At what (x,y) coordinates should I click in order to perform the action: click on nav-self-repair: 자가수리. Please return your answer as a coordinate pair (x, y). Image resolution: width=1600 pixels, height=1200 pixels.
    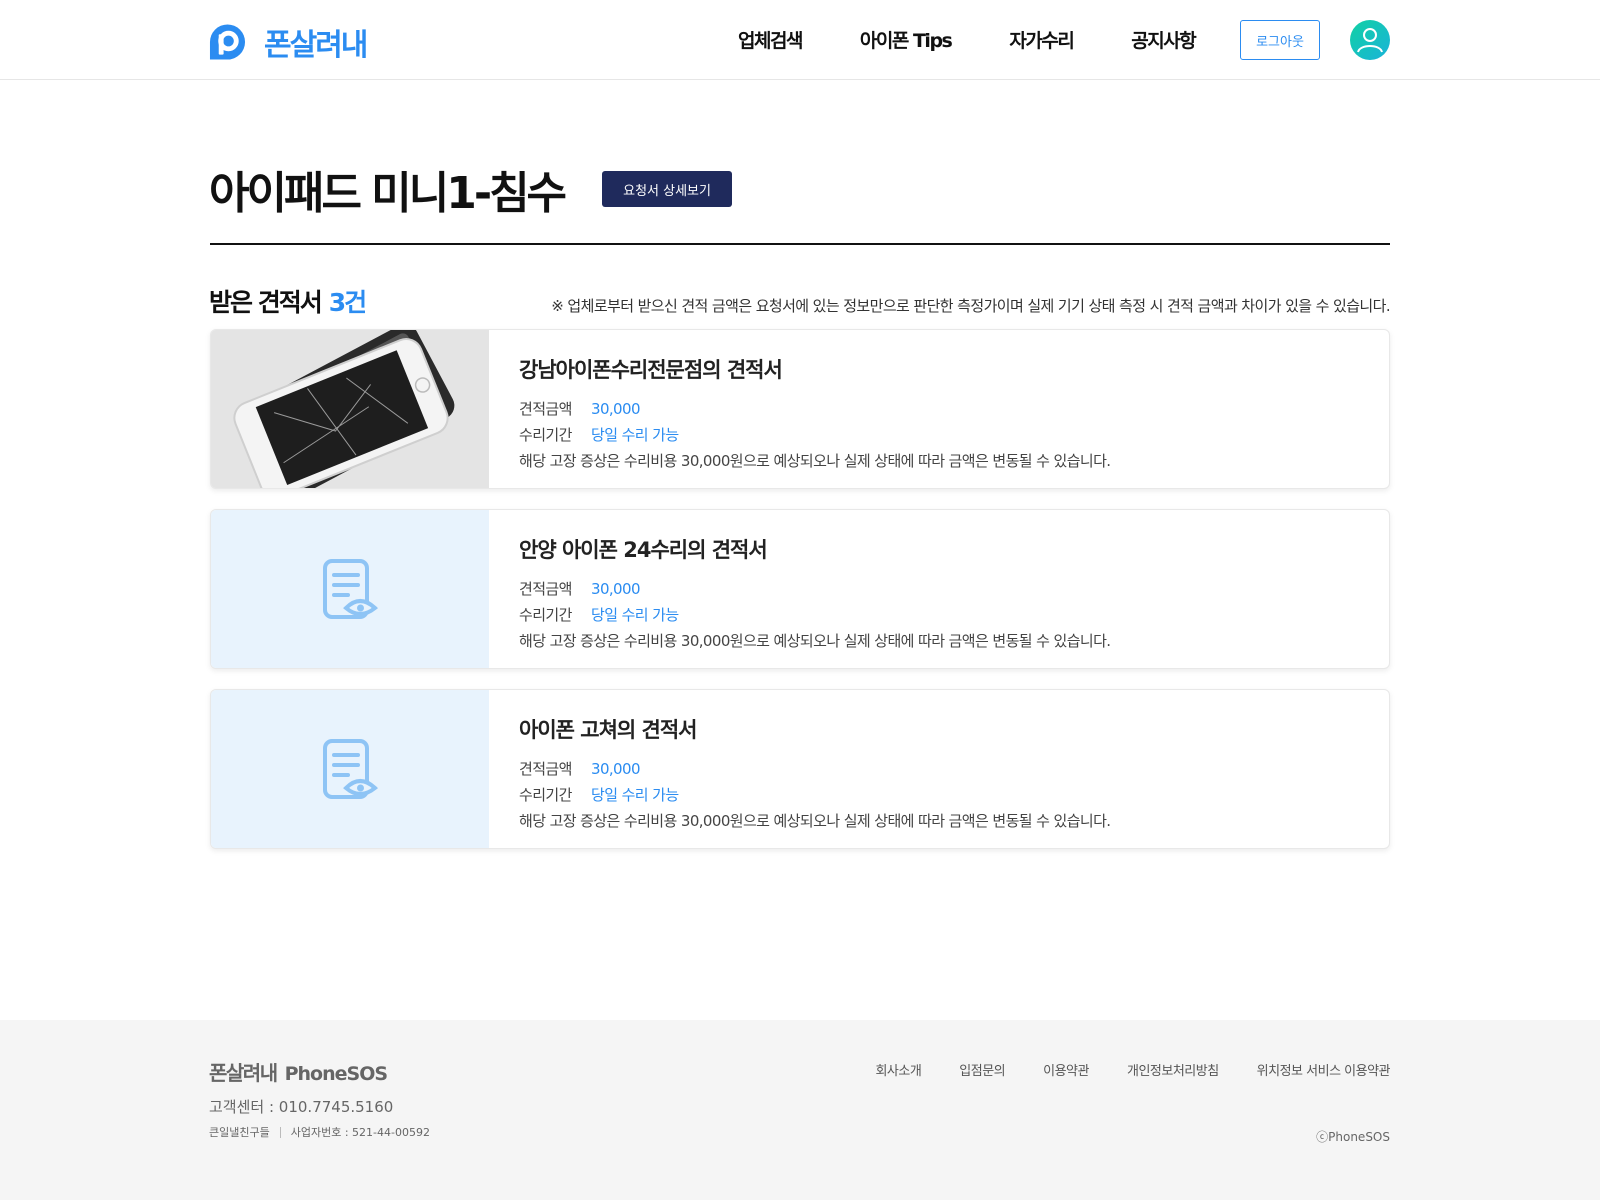
    Looking at the image, I should click on (1041, 39).